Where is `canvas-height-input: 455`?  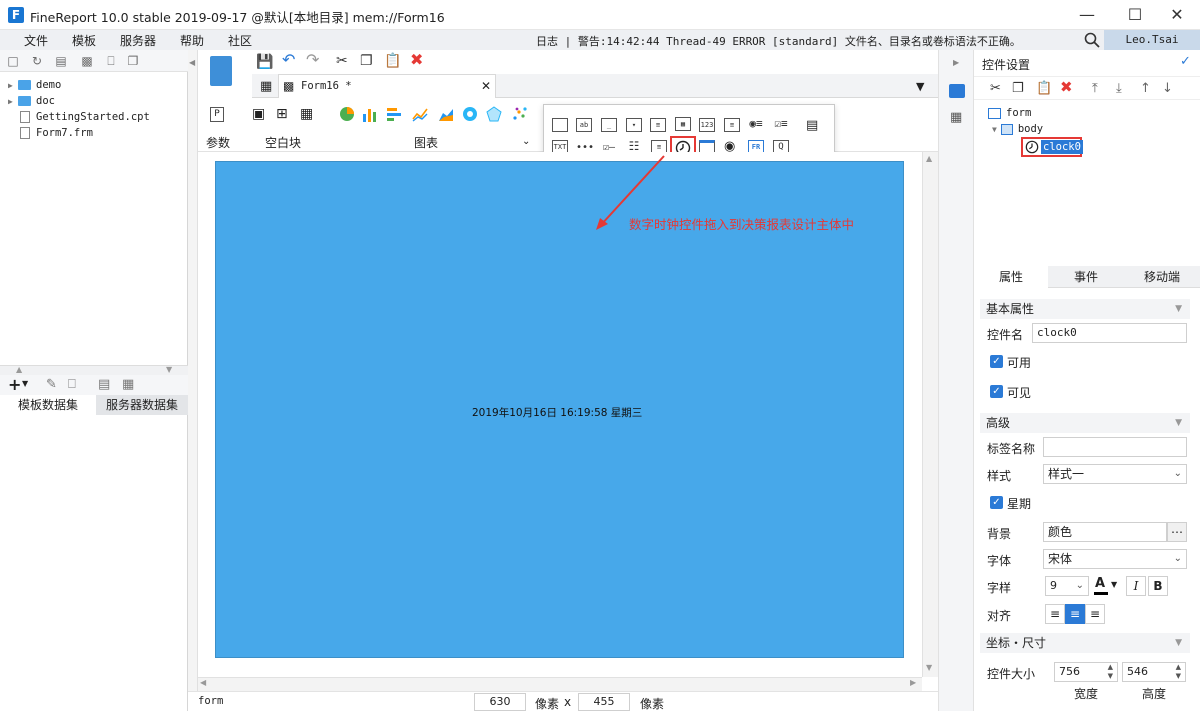
canvas-height-input: 455 is located at coordinates (604, 702).